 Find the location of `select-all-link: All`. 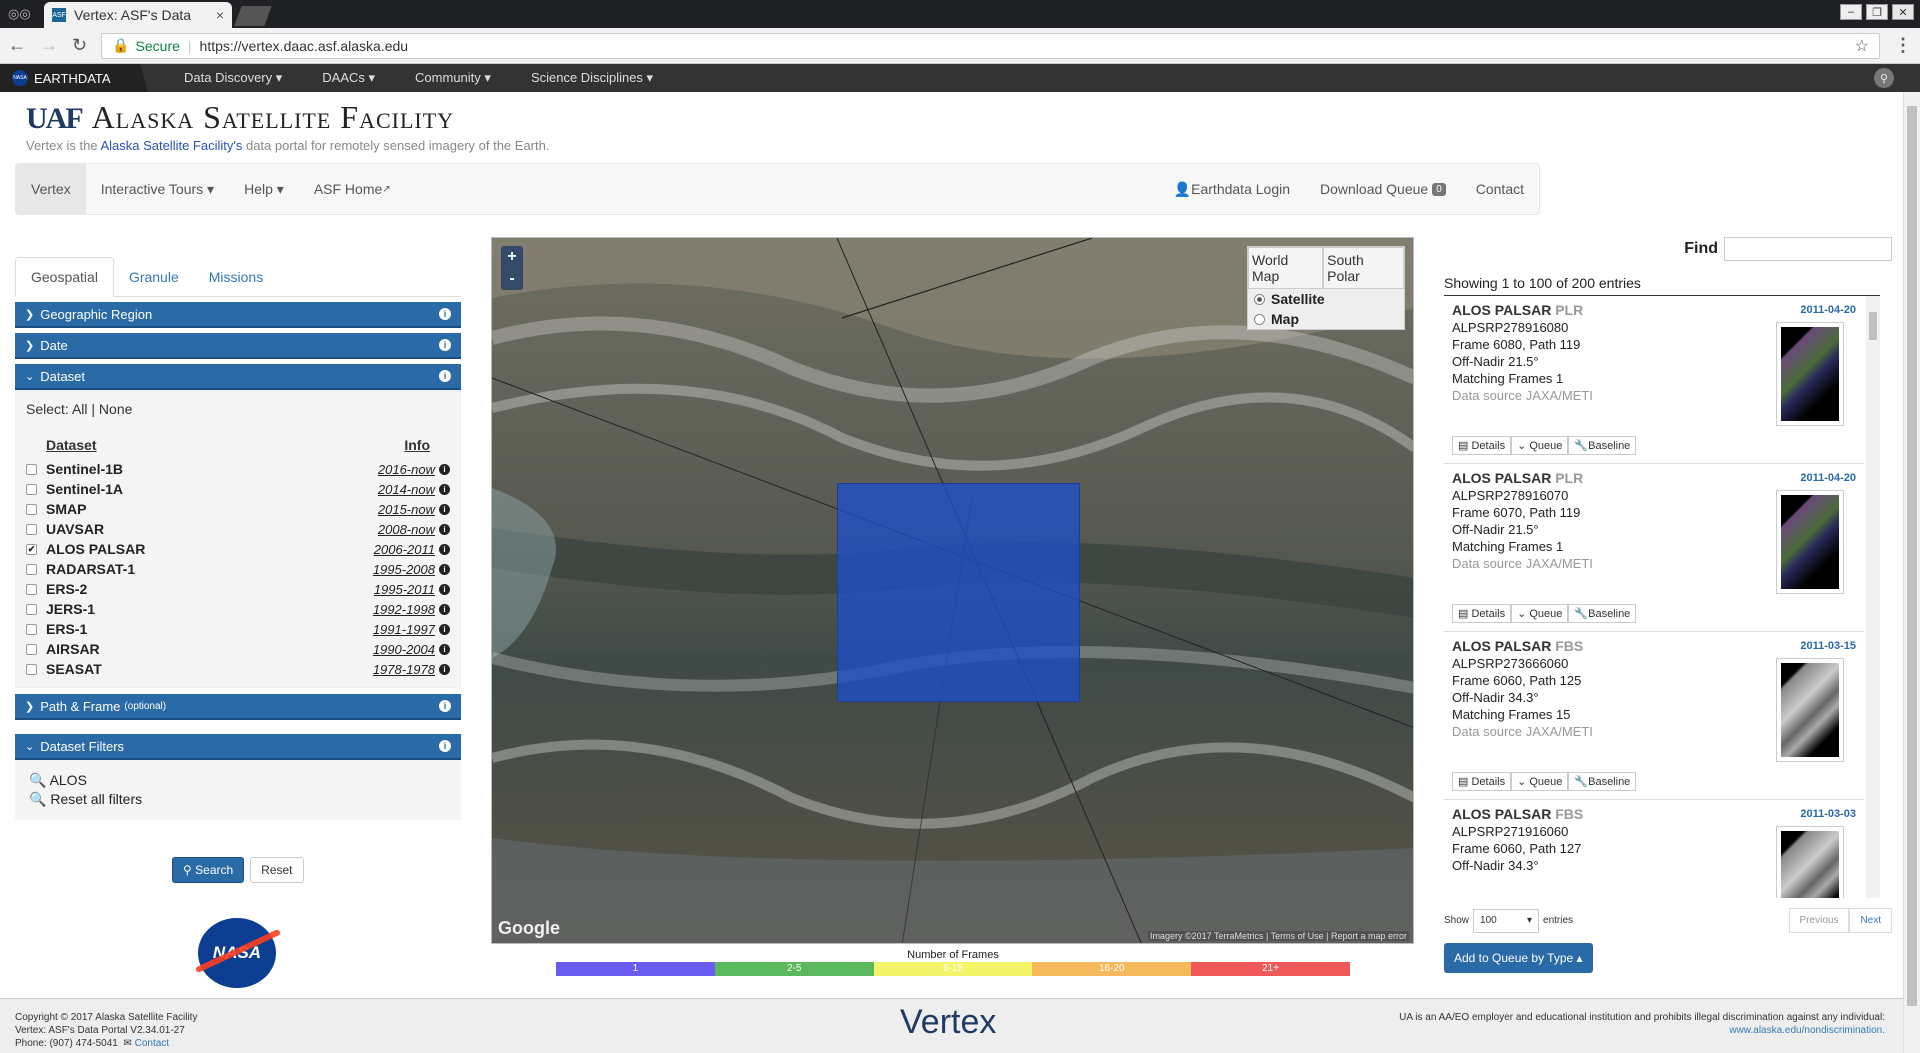

select-all-link: All is located at coordinates (80, 409).